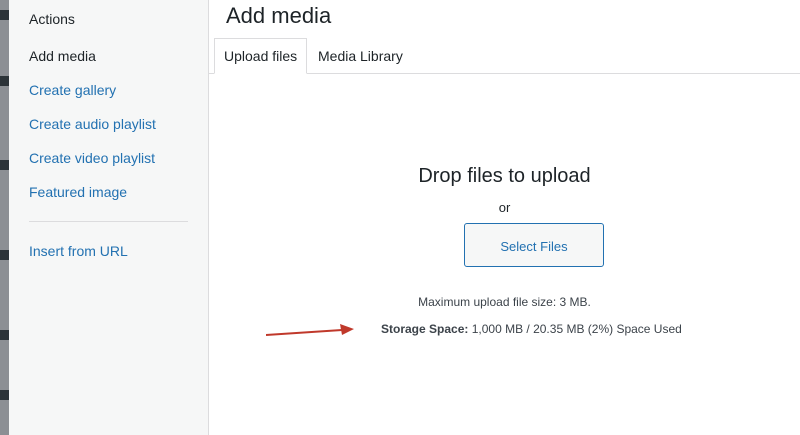  What do you see at coordinates (261, 56) in the screenshot?
I see `tab-upload-files: Upload files` at bounding box center [261, 56].